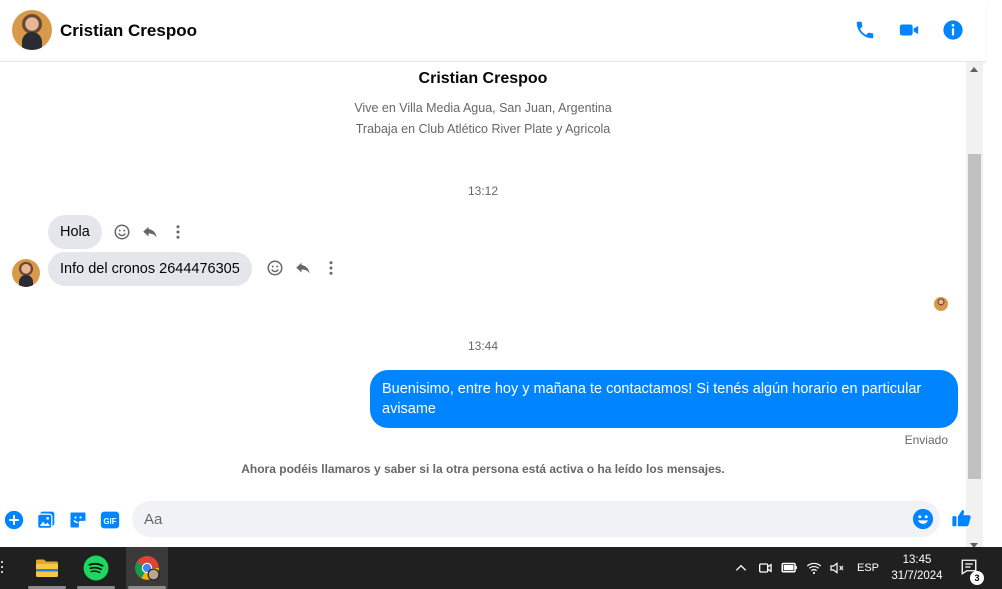 The width and height of the screenshot is (1002, 589). Describe the element at coordinates (917, 568) in the screenshot. I see `clock: 13:45 31/7/2024` at that location.